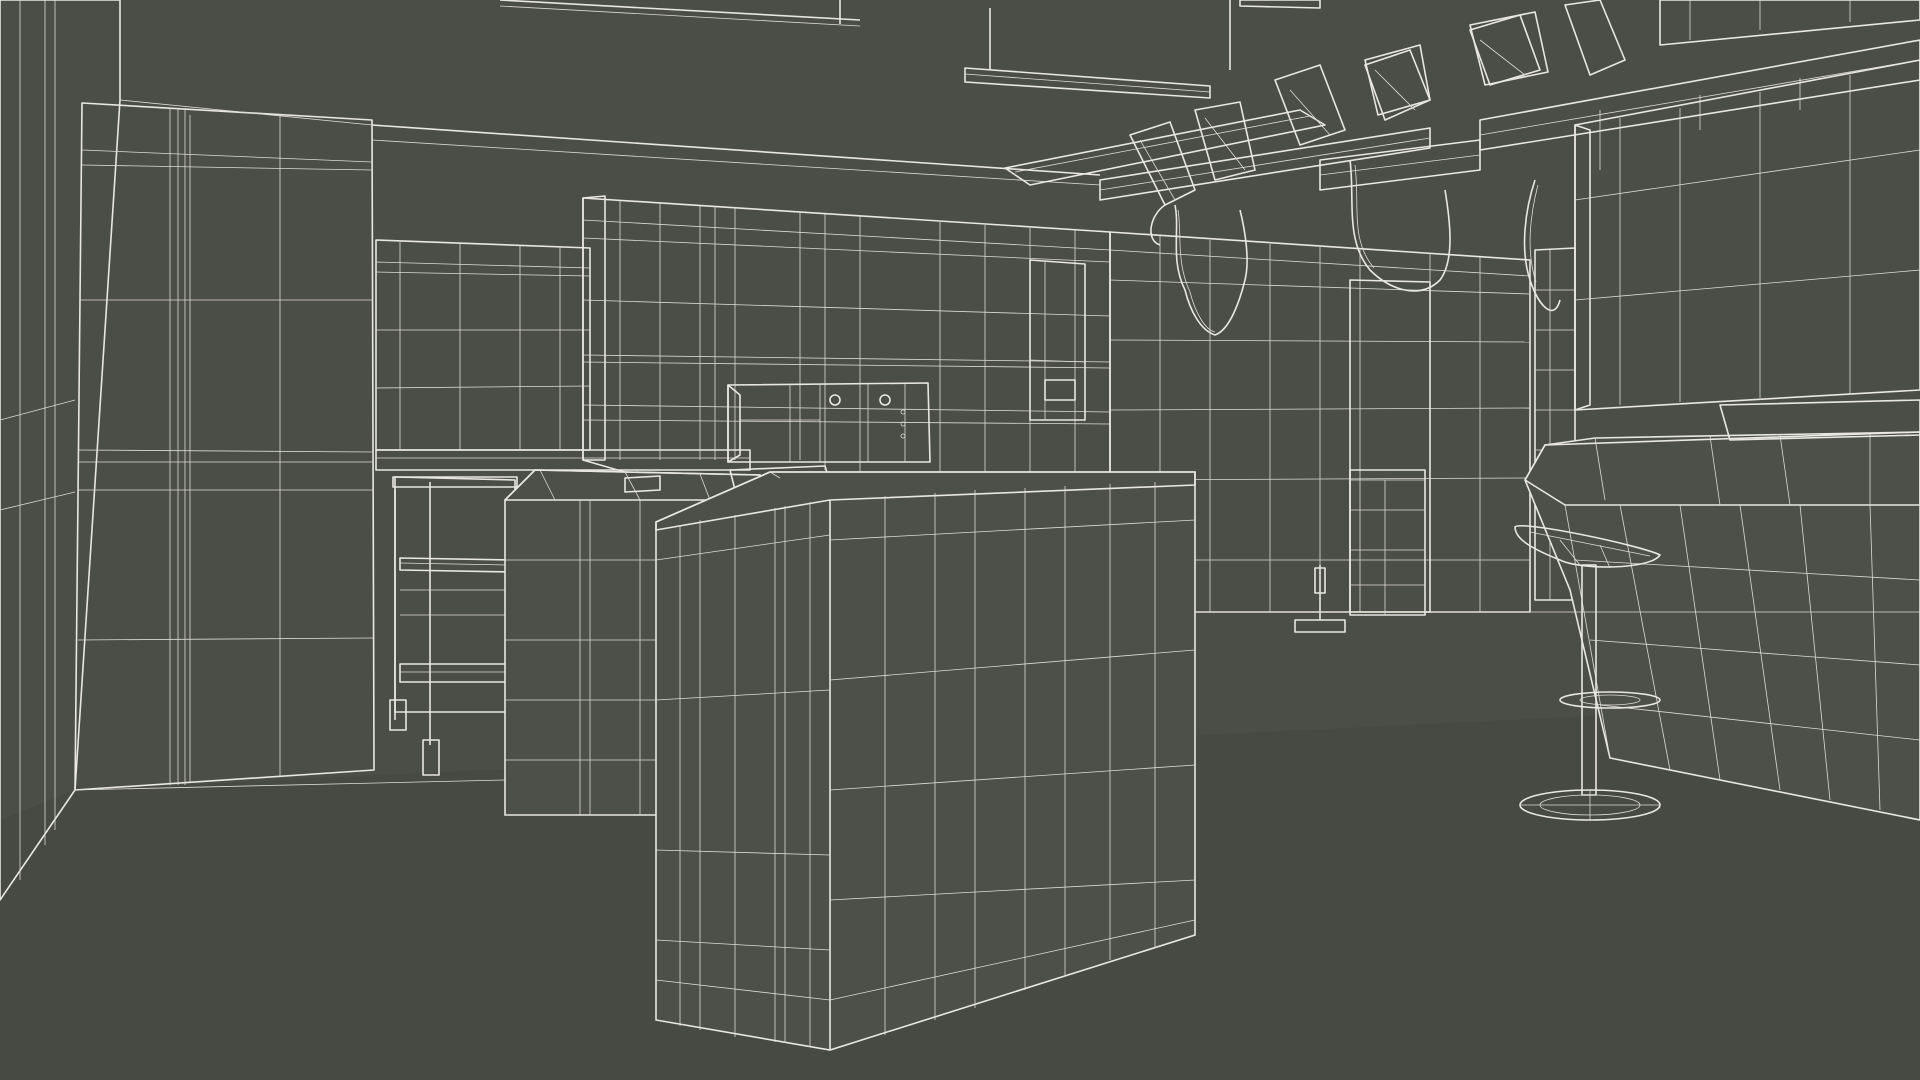 Image resolution: width=1920 pixels, height=1080 pixels. I want to click on instrument-trolley, so click(453, 626).